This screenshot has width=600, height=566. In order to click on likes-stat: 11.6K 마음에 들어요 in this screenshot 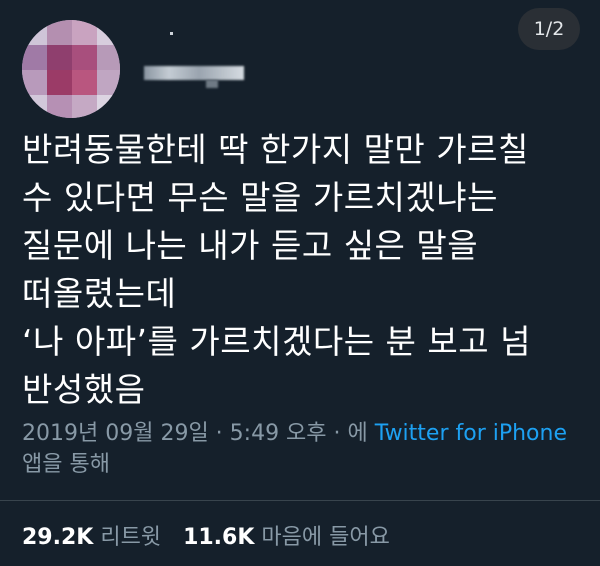, I will do `click(286, 537)`.